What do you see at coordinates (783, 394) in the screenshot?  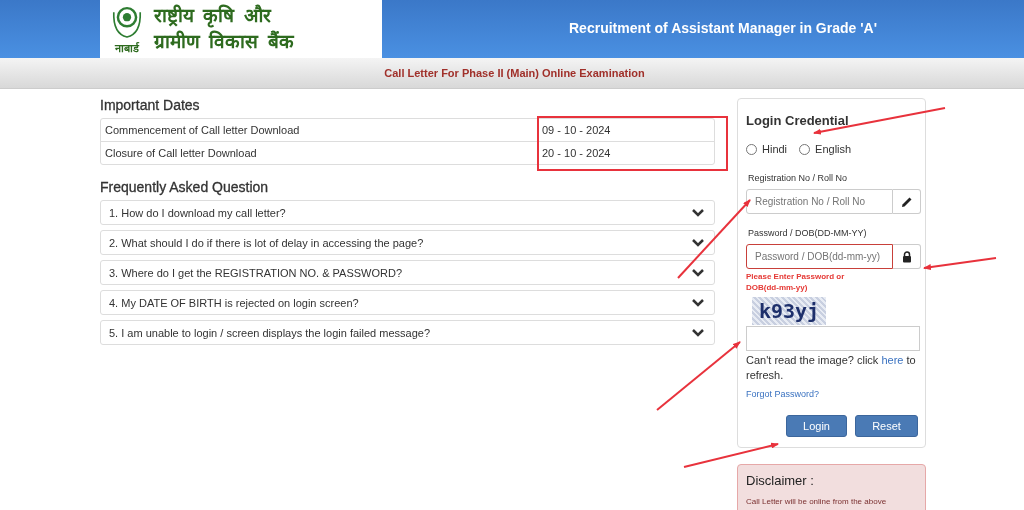 I see `forgot-password-link: Forgot Password?` at bounding box center [783, 394].